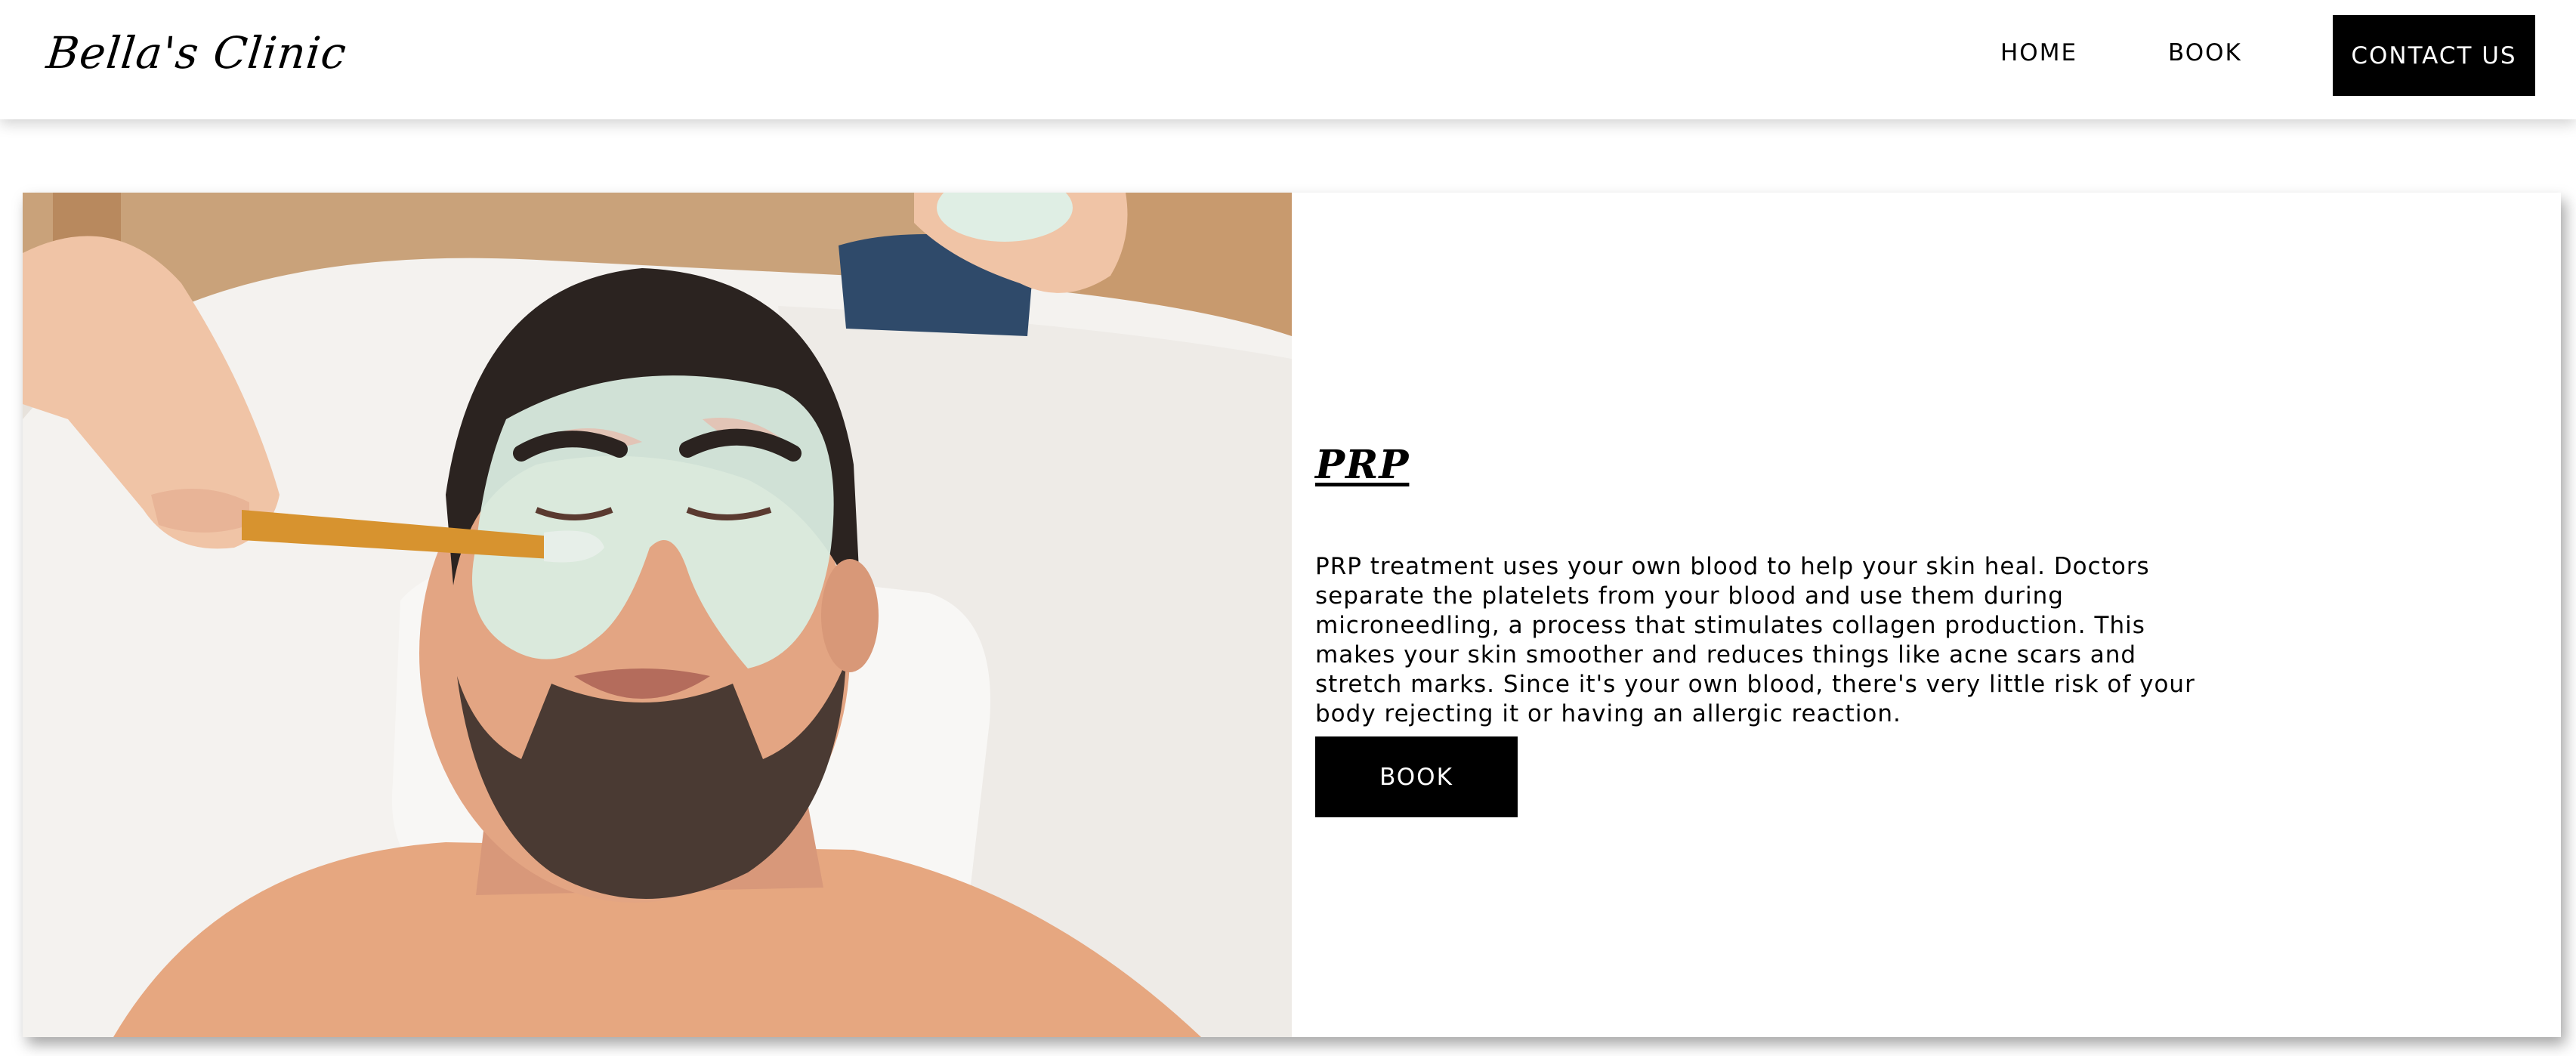 The image size is (2576, 1056). I want to click on site-header: Bella's Clinic HOME BOOK CONTACT US, so click(1288, 60).